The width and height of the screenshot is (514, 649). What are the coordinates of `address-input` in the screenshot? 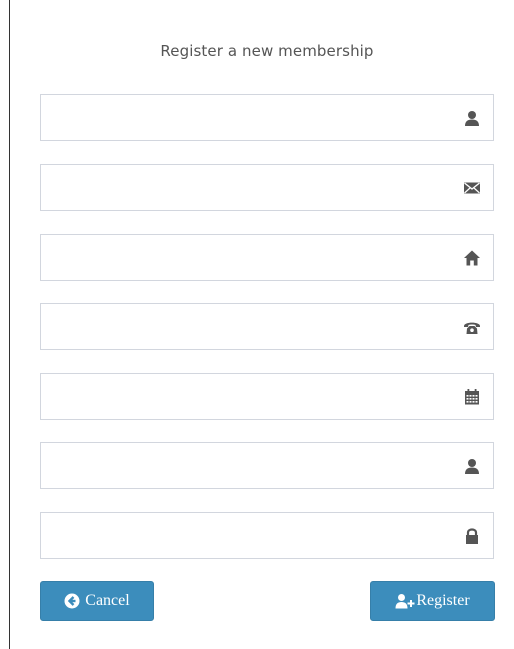 It's located at (241, 257).